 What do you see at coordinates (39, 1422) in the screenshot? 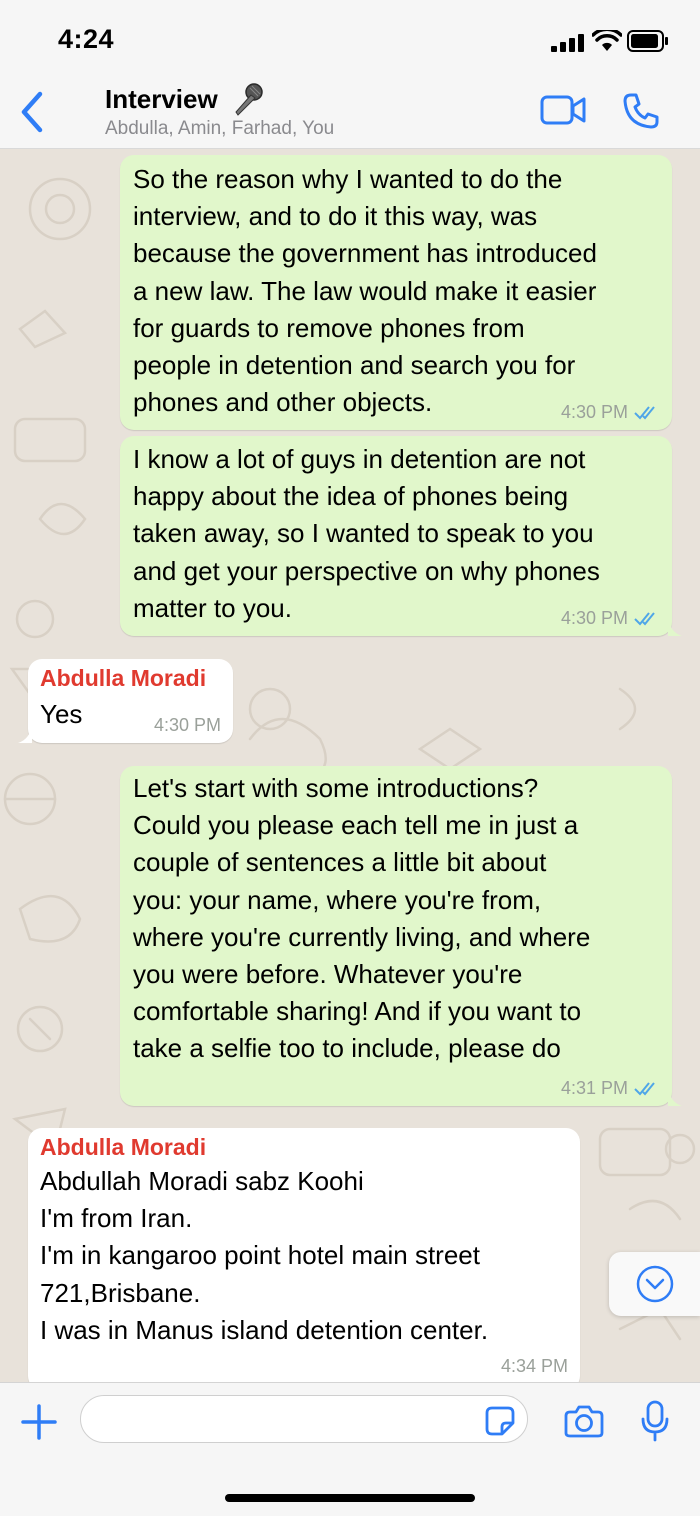
I see `plus-icon` at bounding box center [39, 1422].